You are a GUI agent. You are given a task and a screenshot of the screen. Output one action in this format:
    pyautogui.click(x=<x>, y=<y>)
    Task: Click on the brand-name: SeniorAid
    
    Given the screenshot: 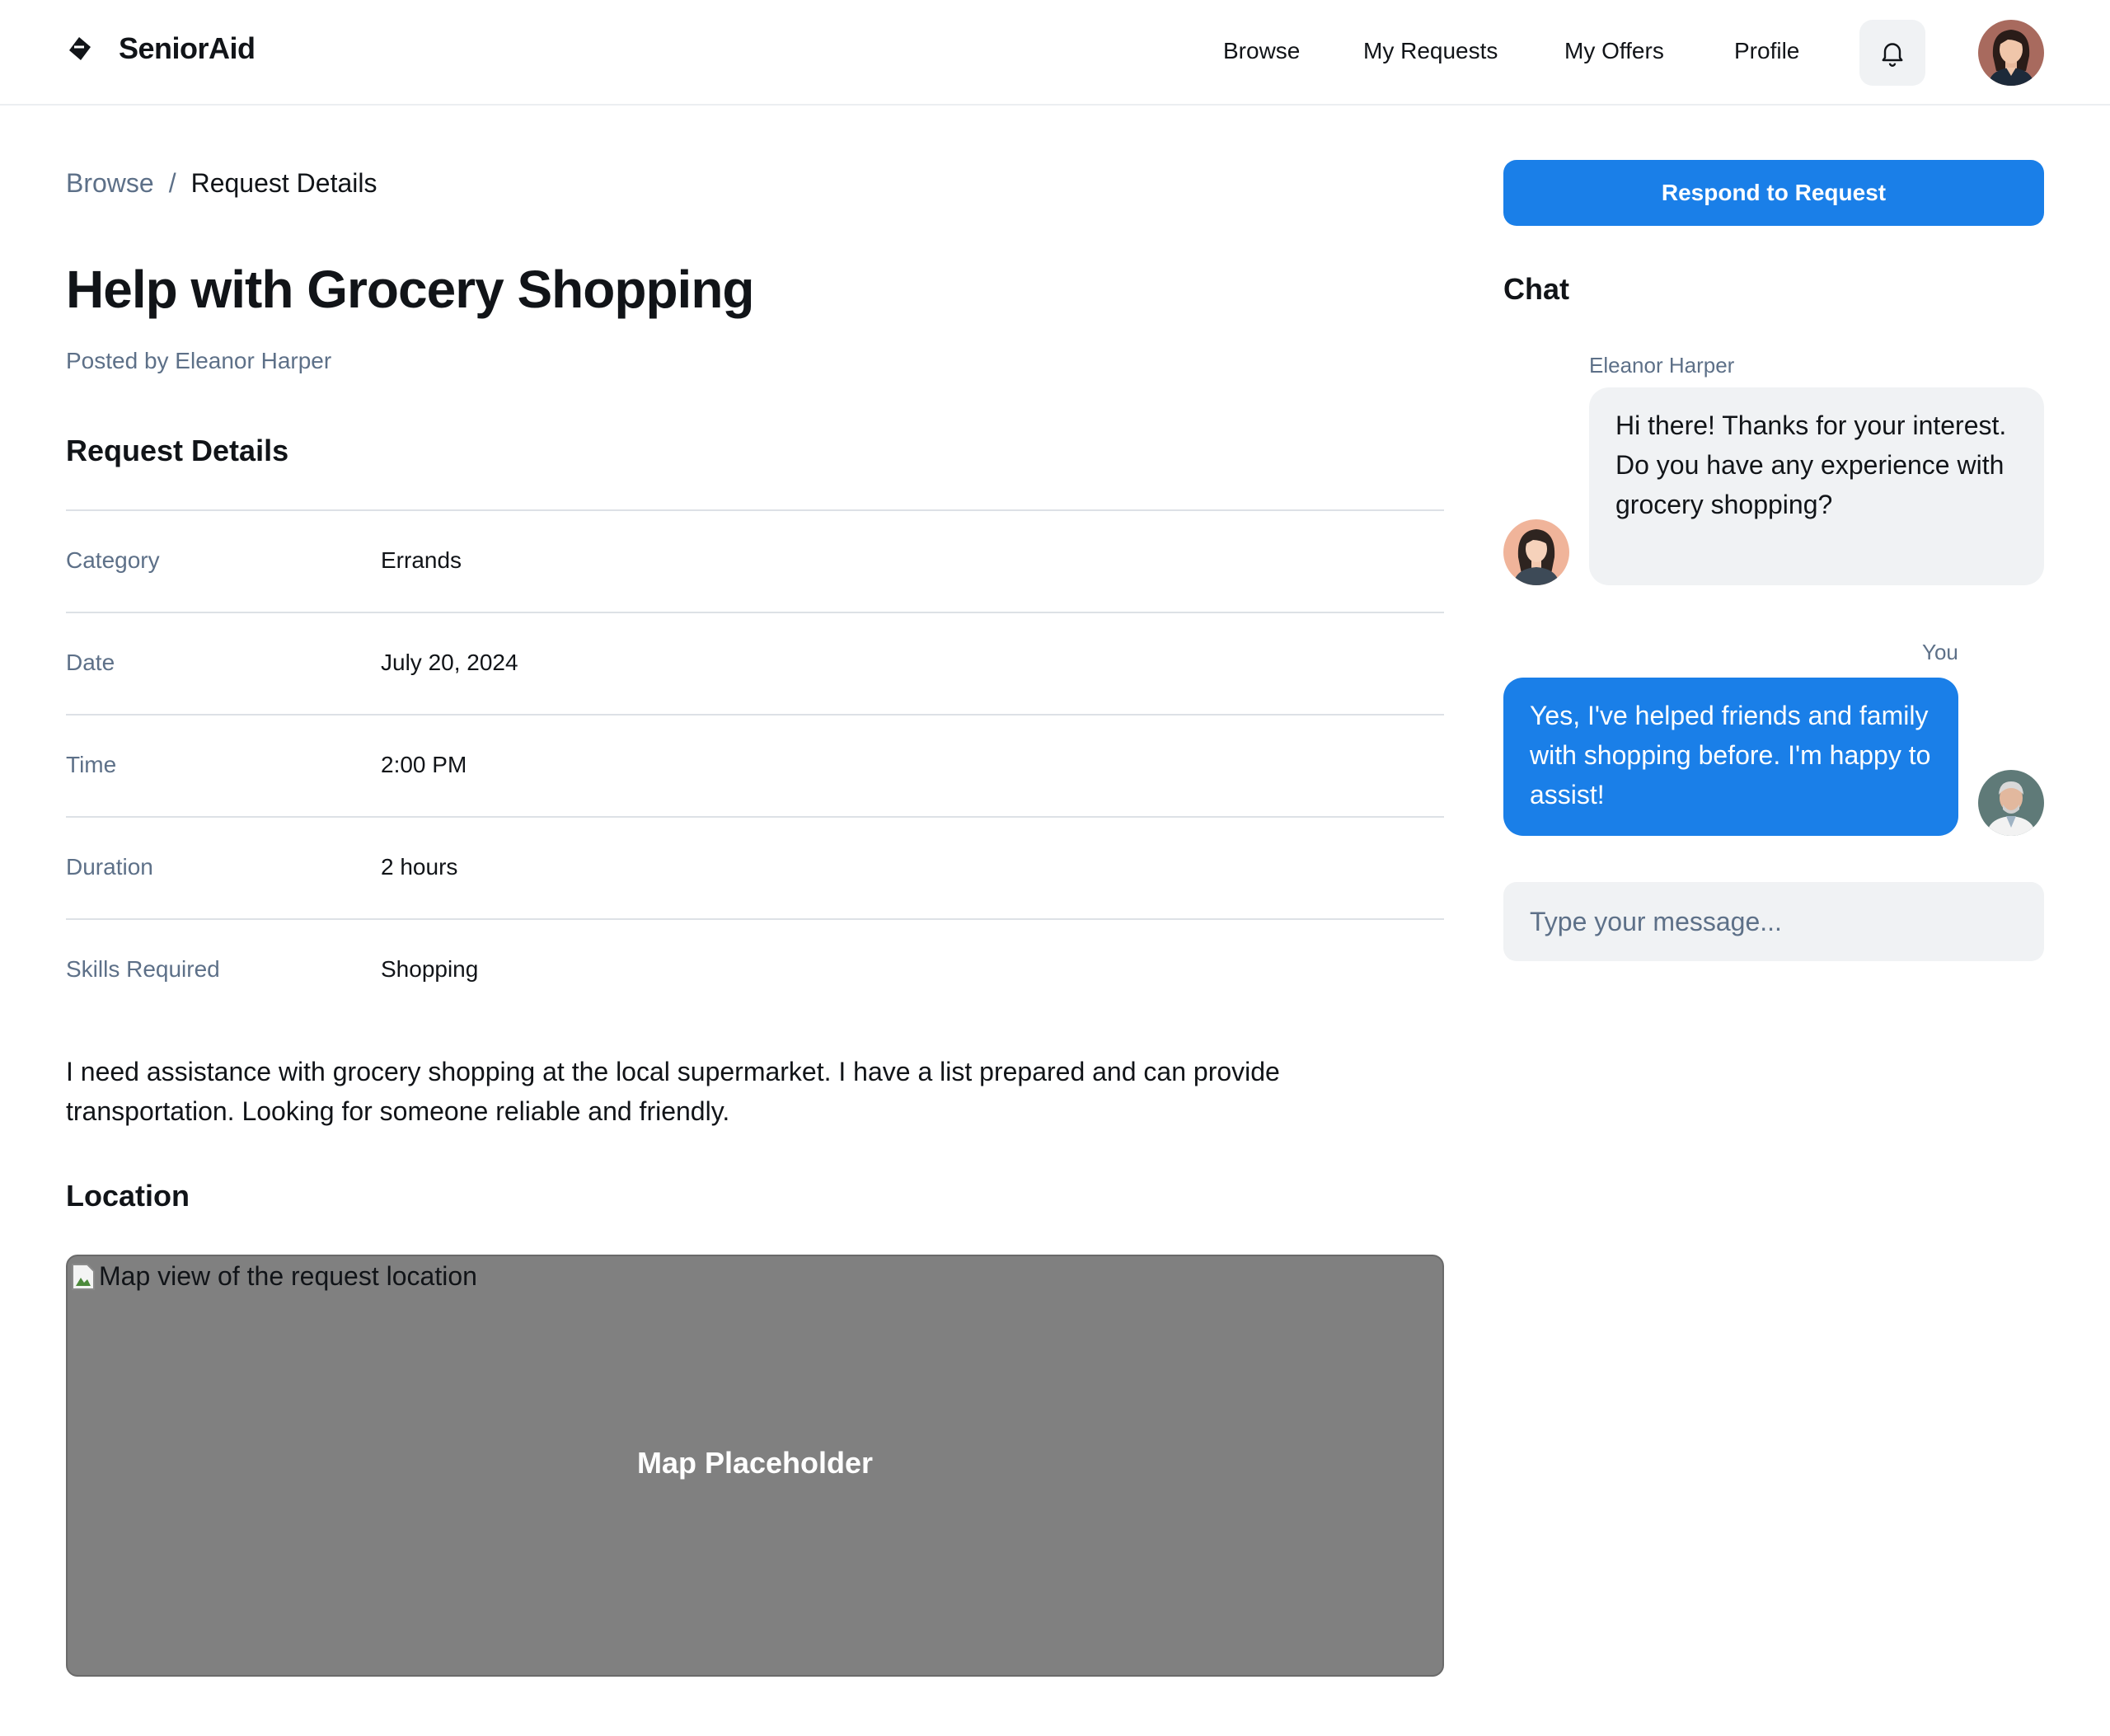 What is the action you would take?
    pyautogui.click(x=187, y=48)
    